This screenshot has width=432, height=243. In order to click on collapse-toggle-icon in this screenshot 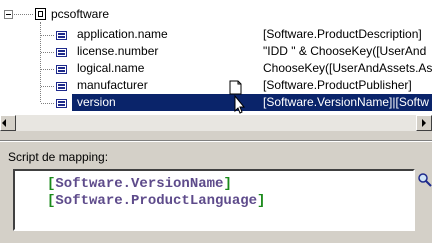, I will do `click(8, 14)`.